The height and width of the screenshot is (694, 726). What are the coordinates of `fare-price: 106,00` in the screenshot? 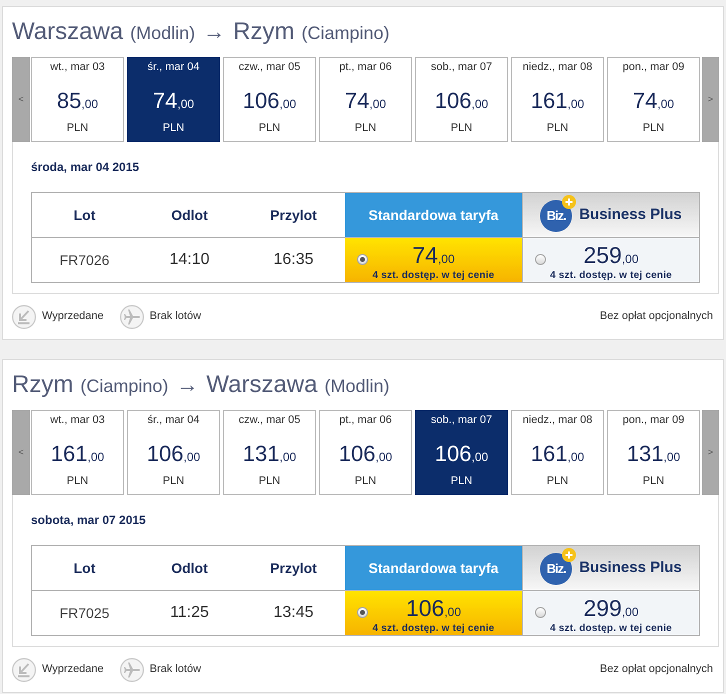 It's located at (434, 609).